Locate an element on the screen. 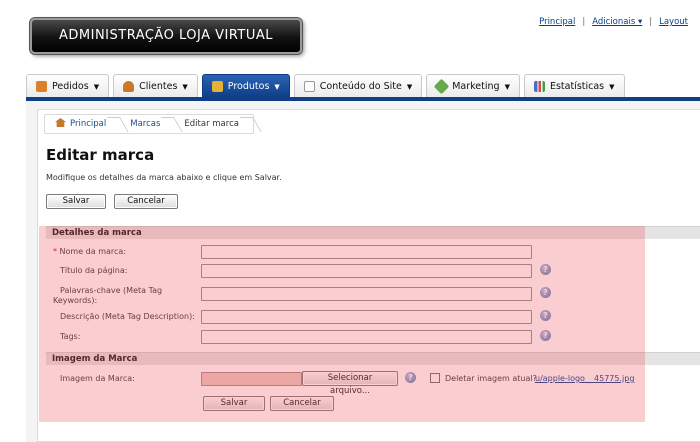  keywords-label-line2: Keywords): is located at coordinates (75, 300).